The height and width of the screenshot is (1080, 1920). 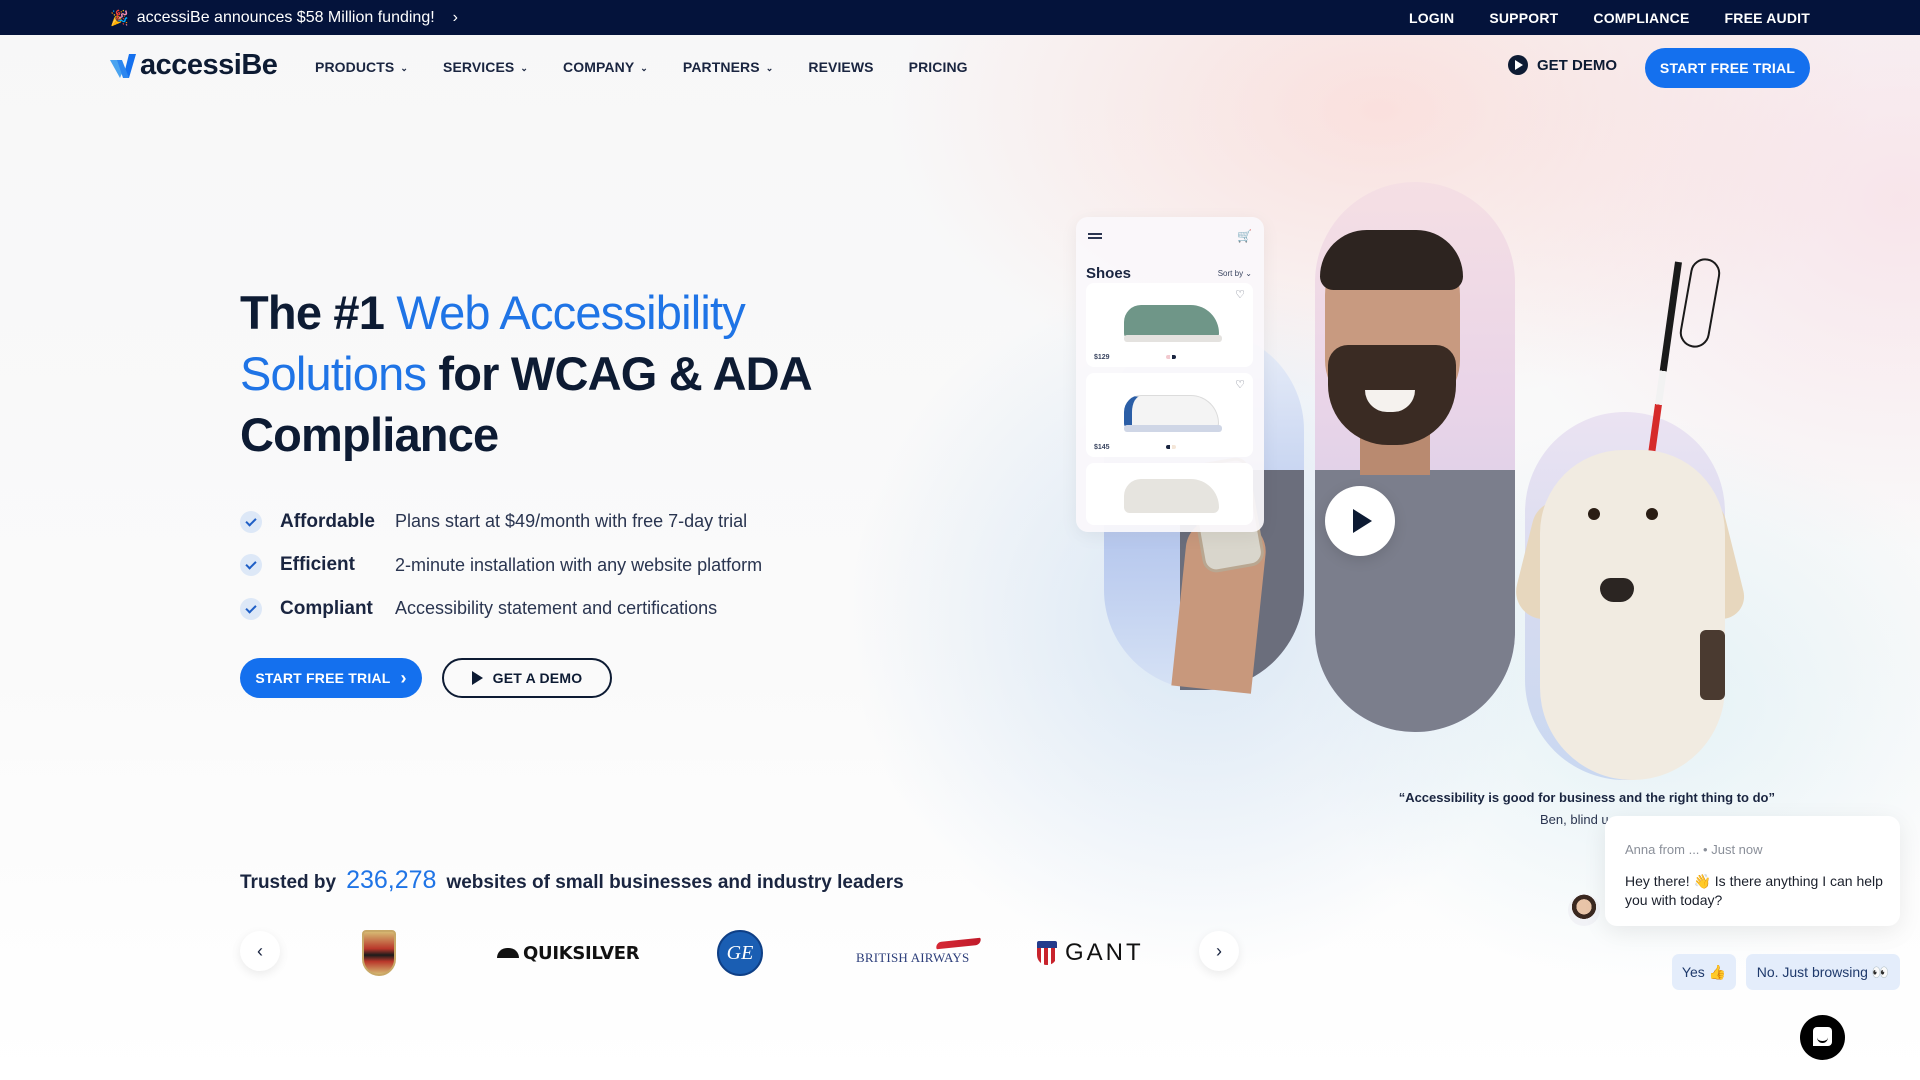 I want to click on get-a-demo-label: GET A DEMO, so click(x=537, y=678).